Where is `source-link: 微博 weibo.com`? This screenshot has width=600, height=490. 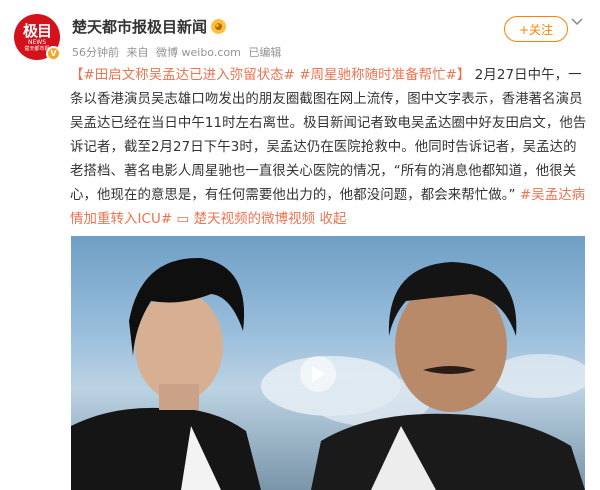 source-link: 微博 weibo.com is located at coordinates (198, 52).